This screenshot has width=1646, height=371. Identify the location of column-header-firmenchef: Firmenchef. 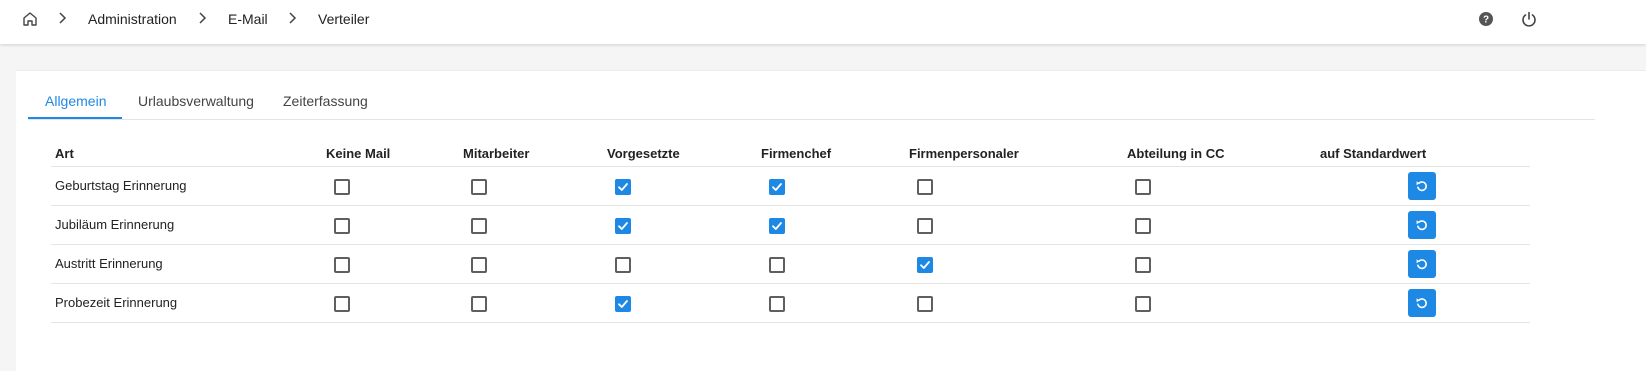
(796, 153).